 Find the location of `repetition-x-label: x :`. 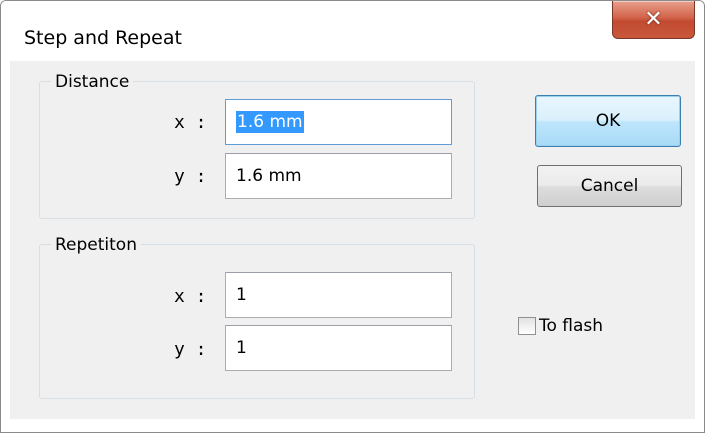

repetition-x-label: x : is located at coordinates (190, 296).